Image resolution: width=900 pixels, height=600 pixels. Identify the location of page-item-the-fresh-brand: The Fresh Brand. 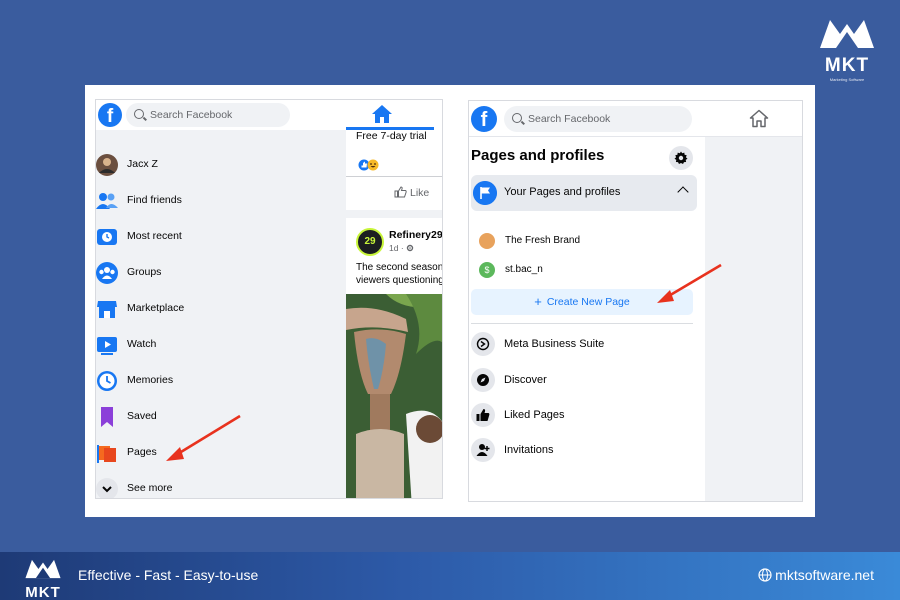
(579, 242).